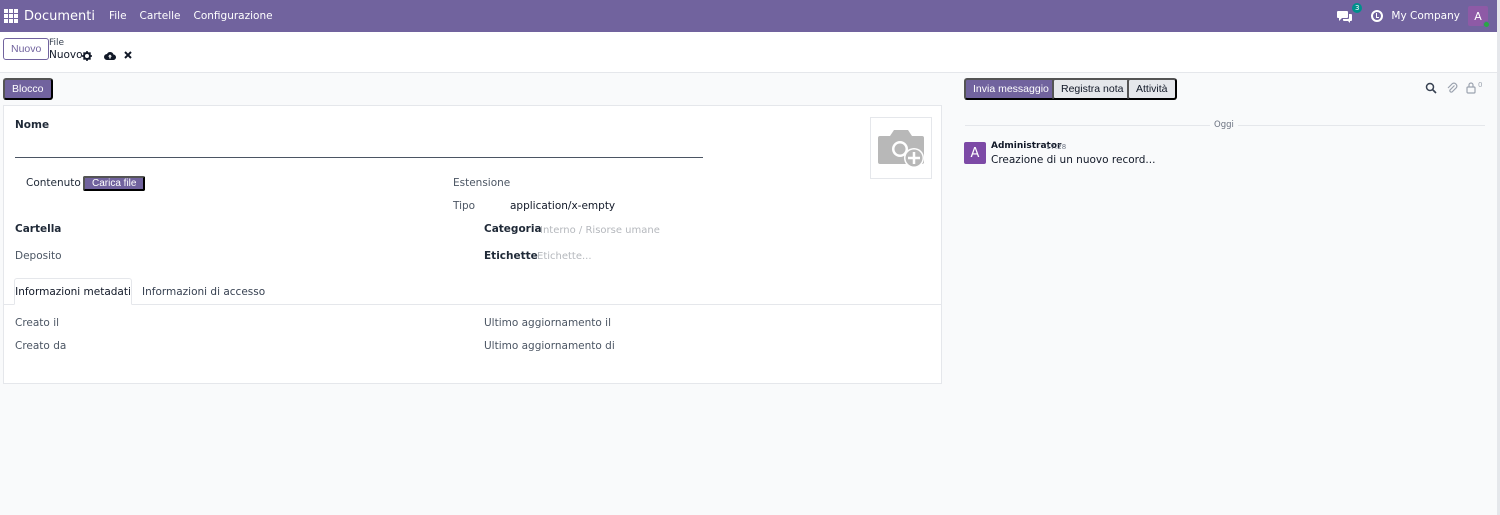  What do you see at coordinates (482, 183) in the screenshot?
I see `extension-label: Estensione` at bounding box center [482, 183].